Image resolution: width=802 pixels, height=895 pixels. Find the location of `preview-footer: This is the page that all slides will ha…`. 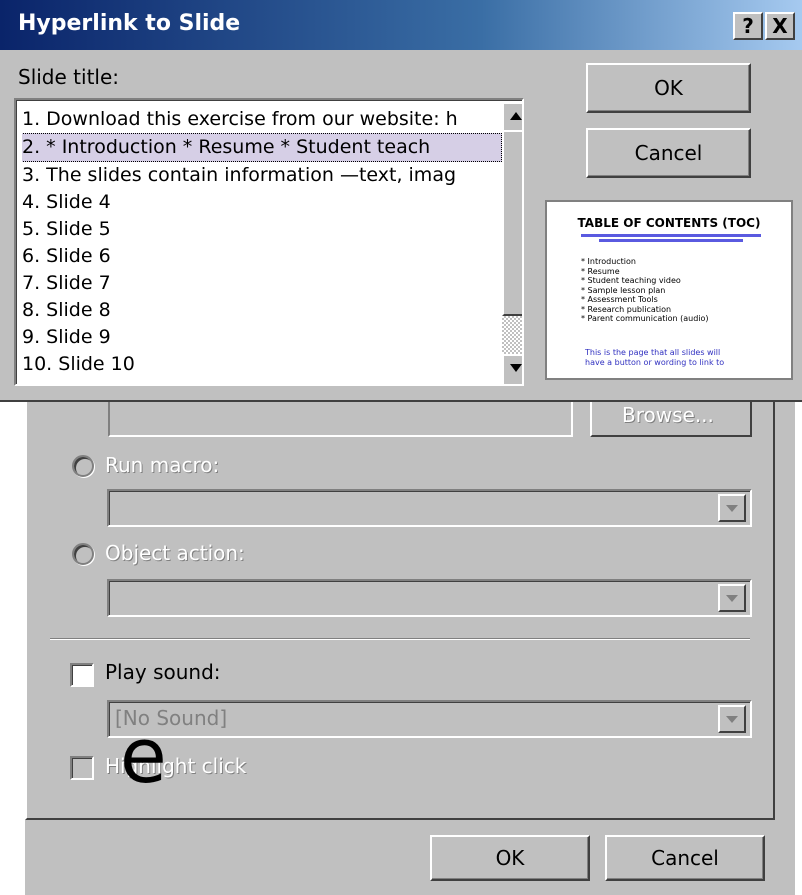

preview-footer: This is the page that all slides will ha… is located at coordinates (654, 358).